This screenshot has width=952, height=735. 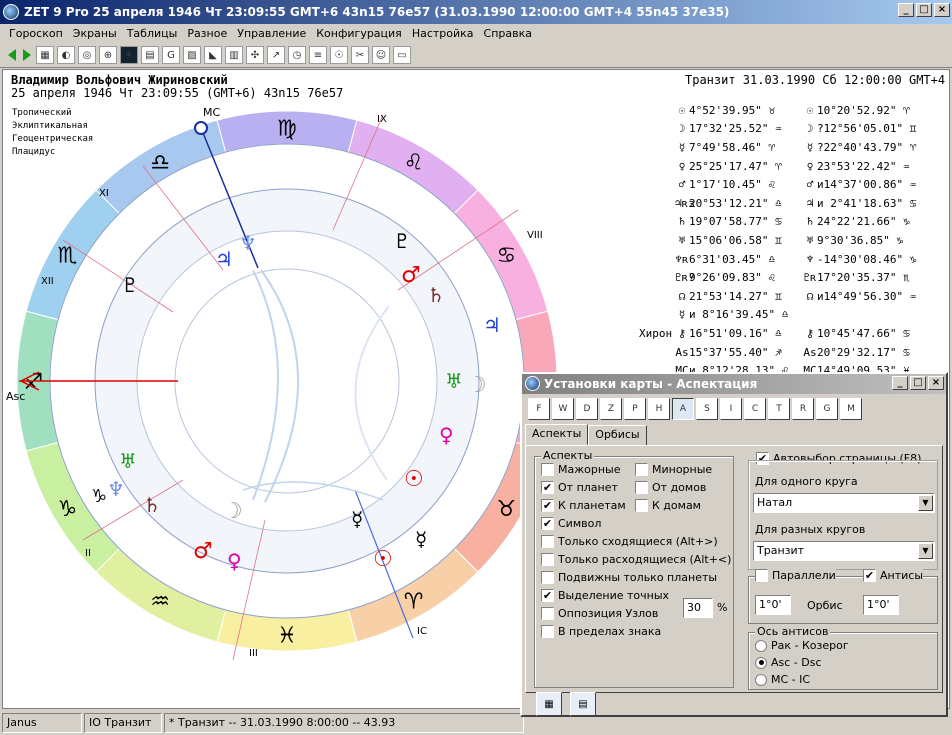 I want to click on parallels-orb-input: 1°0', so click(x=773, y=605).